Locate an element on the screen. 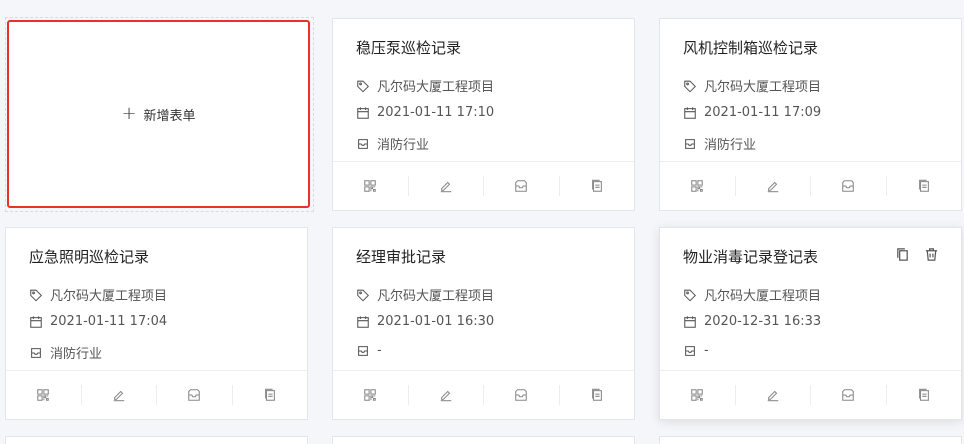 The width and height of the screenshot is (964, 444). copy-icon is located at coordinates (902, 254).